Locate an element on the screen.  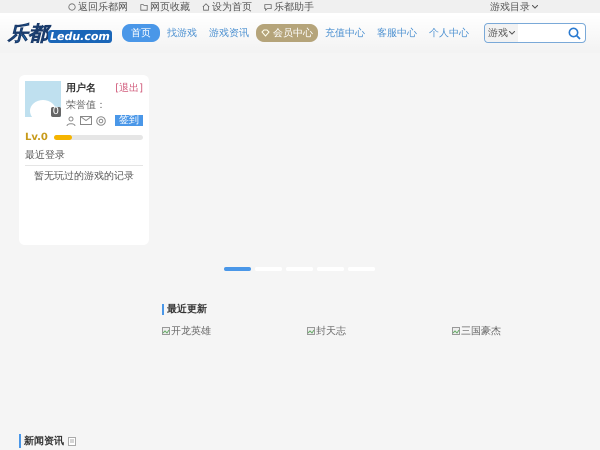
top-link: 设为首页 is located at coordinates (227, 7).